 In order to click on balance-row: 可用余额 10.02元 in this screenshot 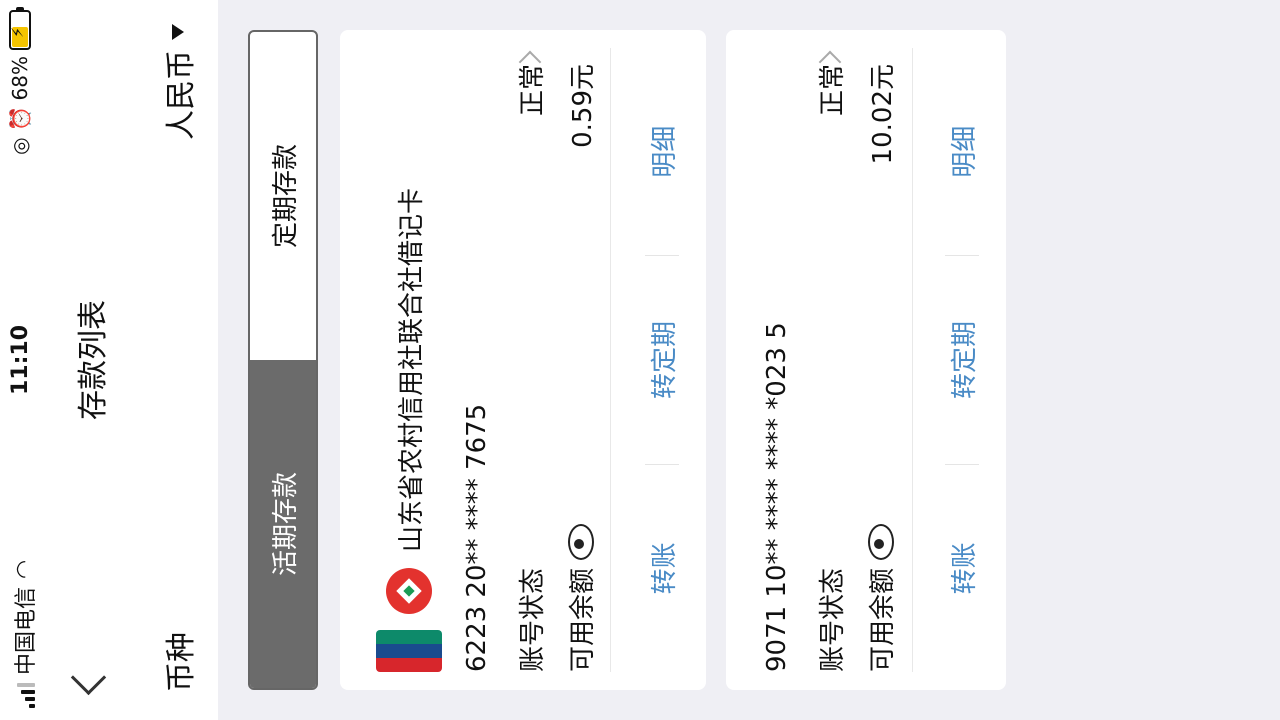, I will do `click(880, 368)`.